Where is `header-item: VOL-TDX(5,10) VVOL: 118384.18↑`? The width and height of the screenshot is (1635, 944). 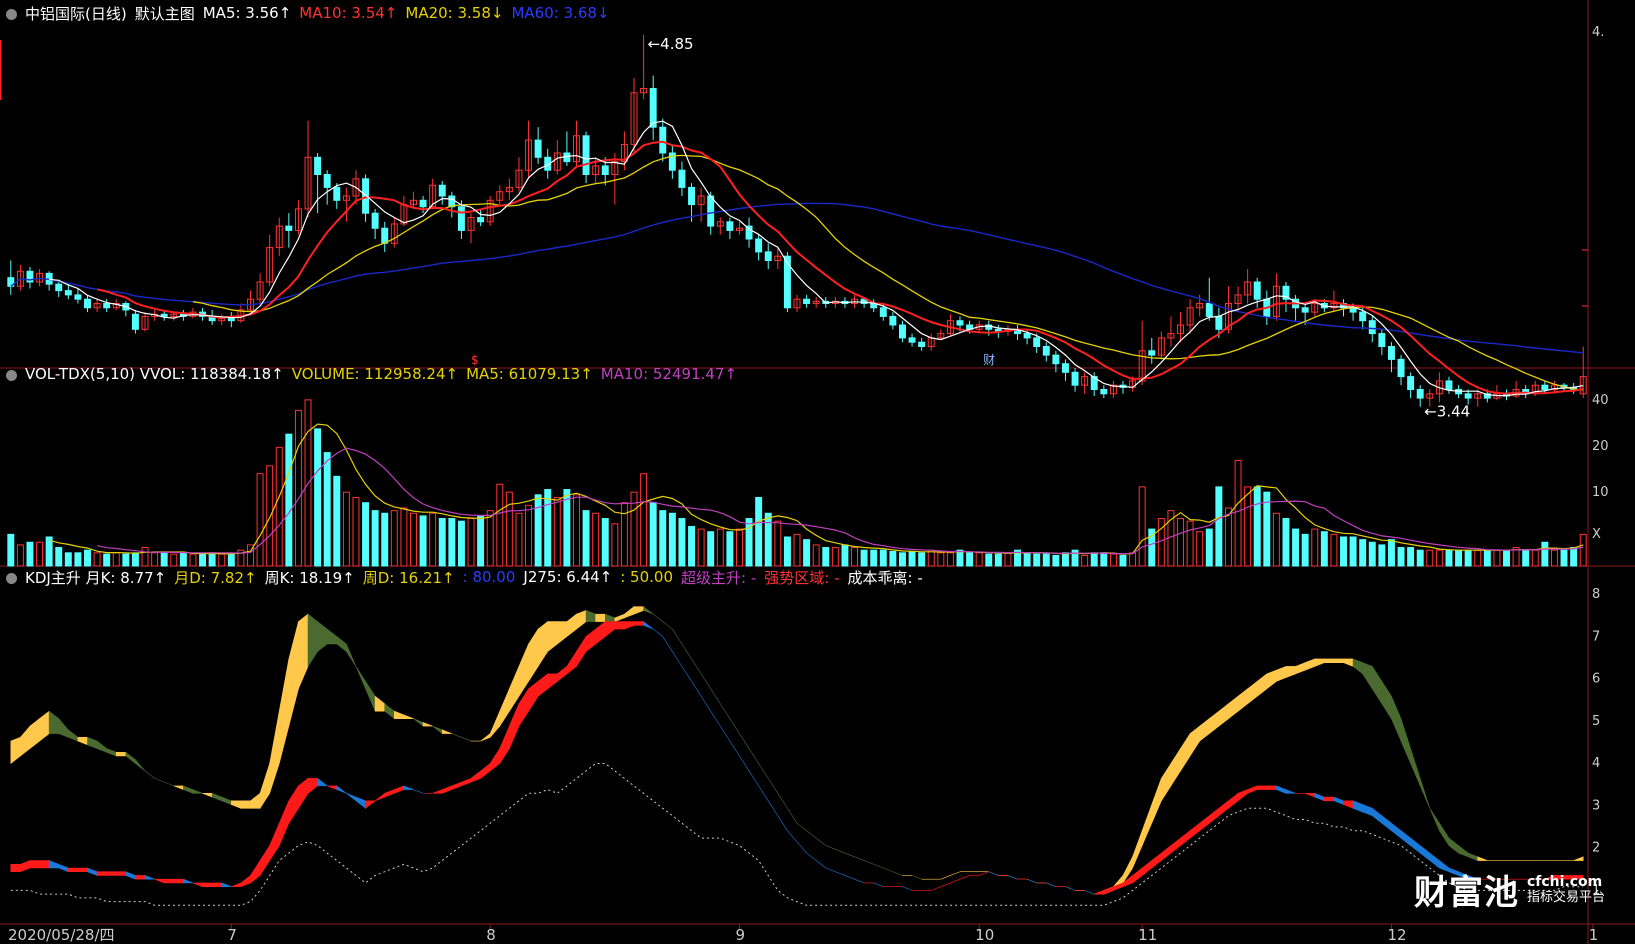 header-item: VOL-TDX(5,10) VVOL: 118384.18↑ is located at coordinates (154, 374).